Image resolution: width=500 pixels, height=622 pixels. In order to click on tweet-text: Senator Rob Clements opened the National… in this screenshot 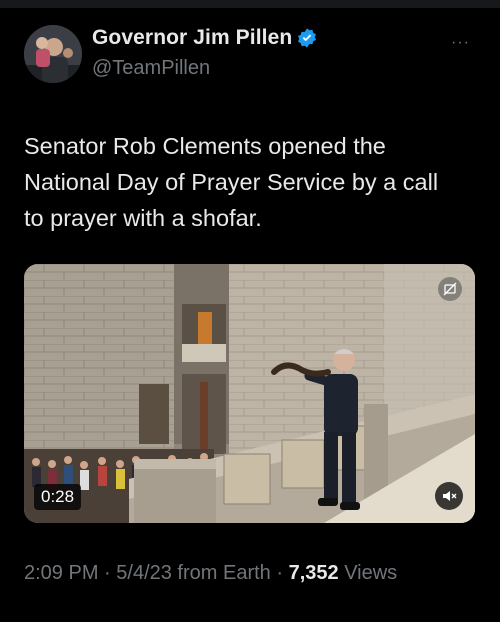, I will do `click(231, 182)`.